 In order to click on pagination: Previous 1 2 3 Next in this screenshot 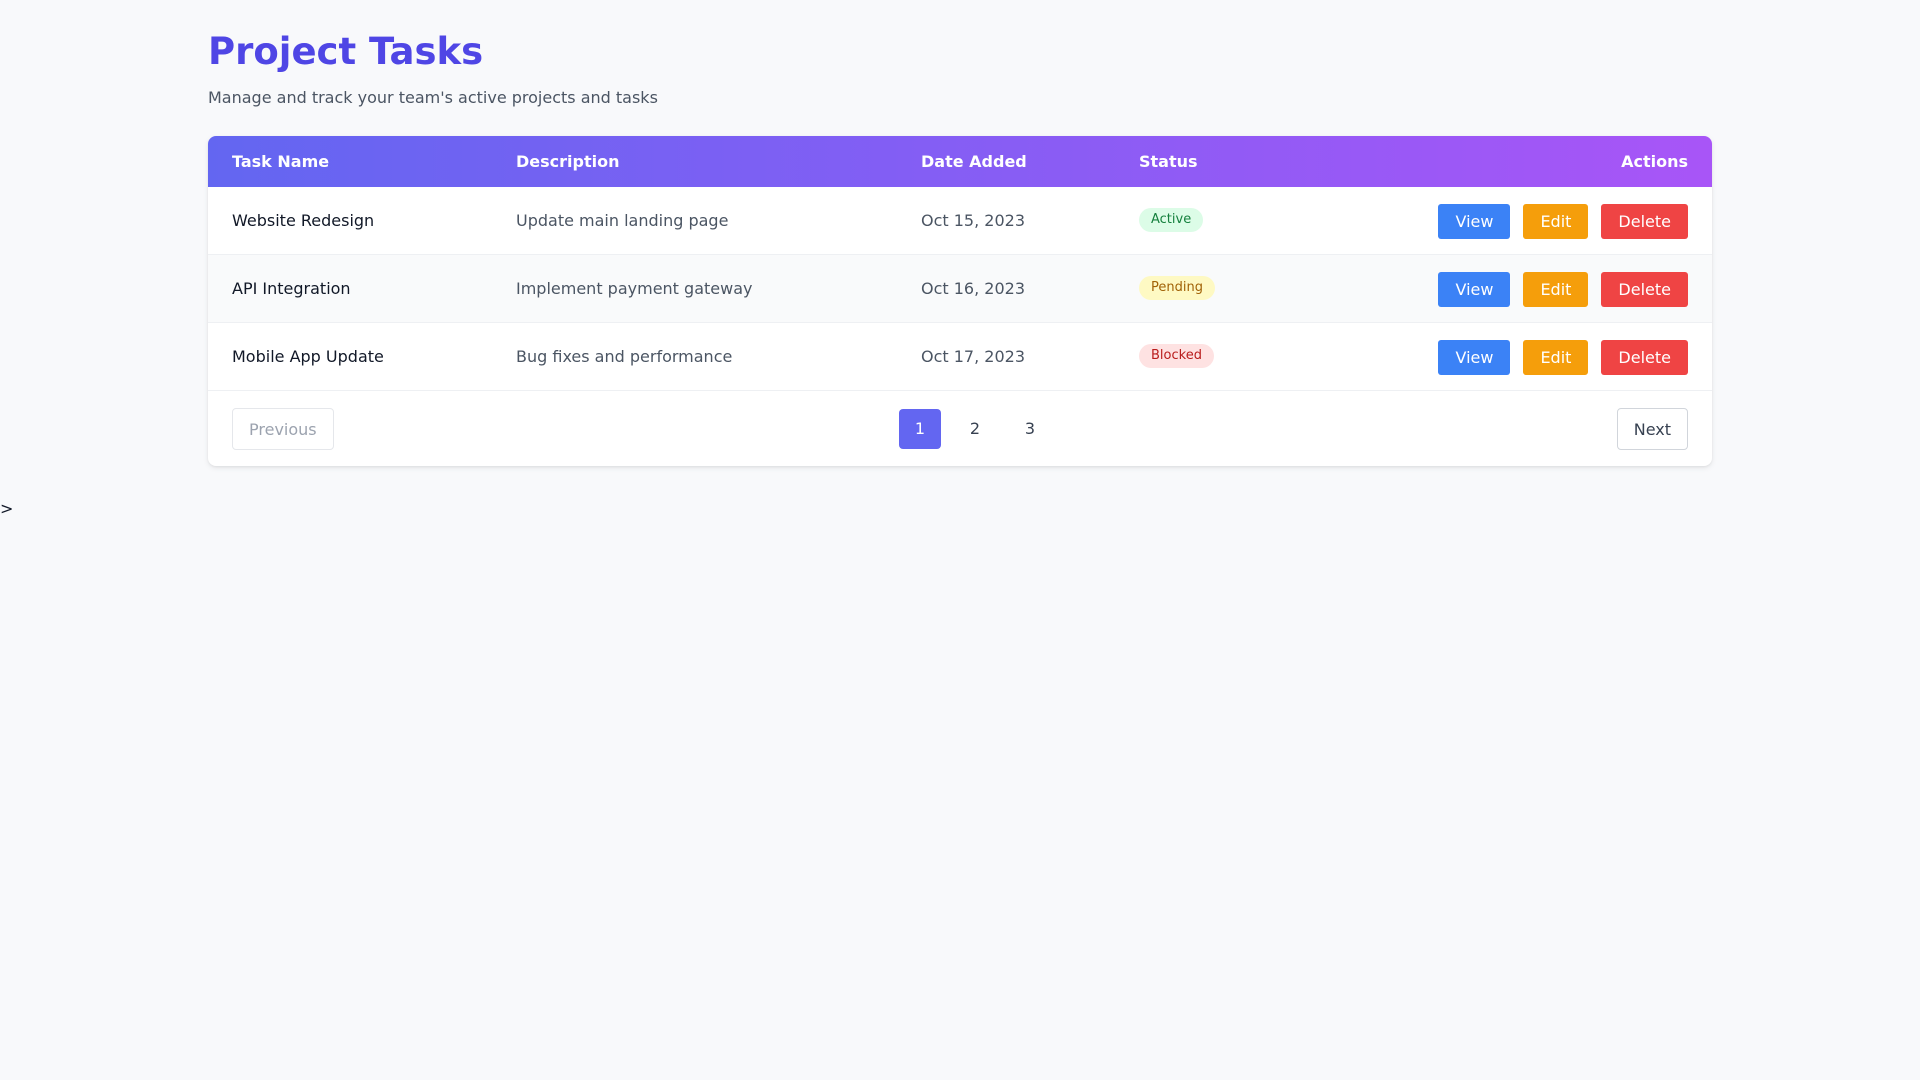, I will do `click(960, 428)`.